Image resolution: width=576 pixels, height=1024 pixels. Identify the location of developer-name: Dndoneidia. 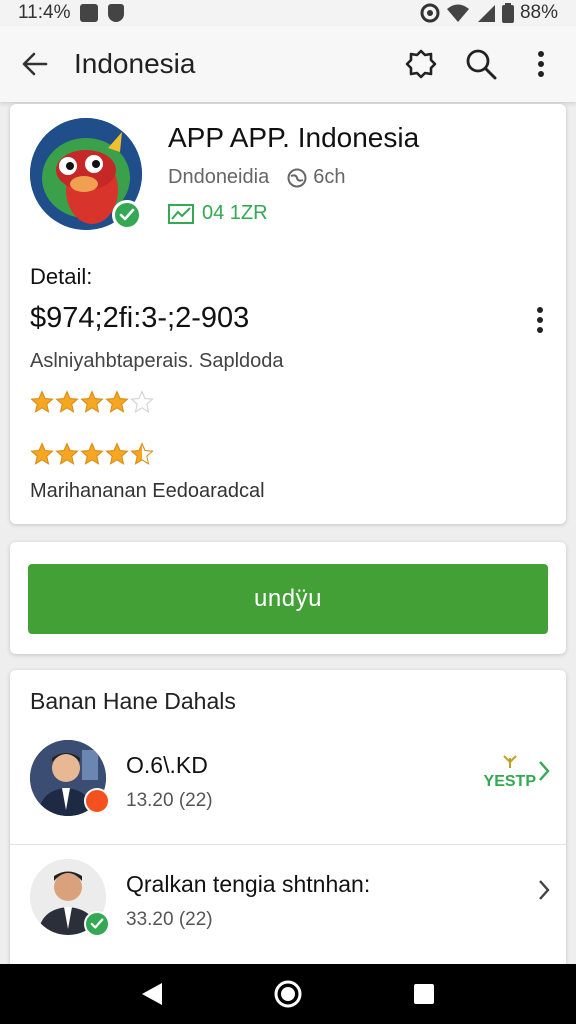
(218, 177).